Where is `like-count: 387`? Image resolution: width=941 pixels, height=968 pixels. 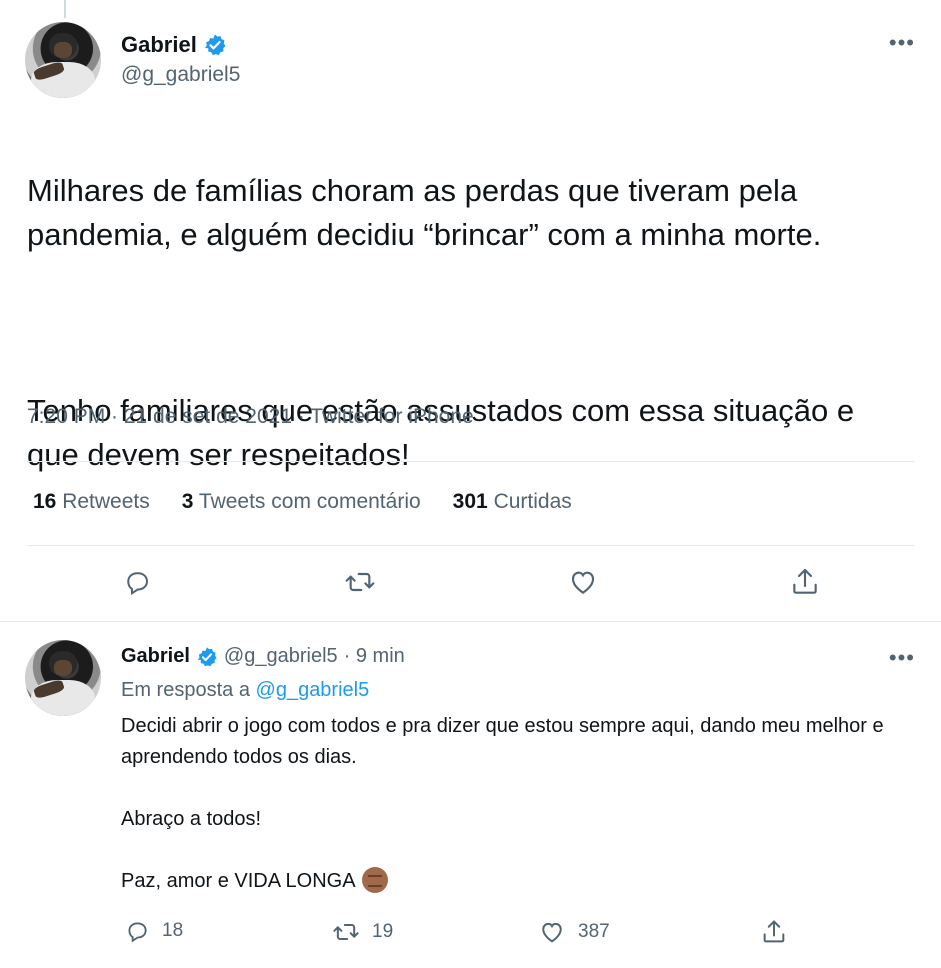
like-count: 387 is located at coordinates (594, 931).